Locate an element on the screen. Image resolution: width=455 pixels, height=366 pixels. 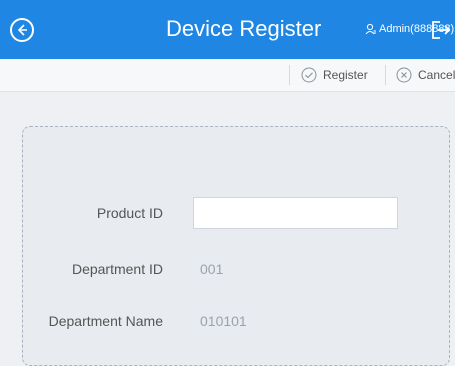
cancel-button: Cancel is located at coordinates (425, 75).